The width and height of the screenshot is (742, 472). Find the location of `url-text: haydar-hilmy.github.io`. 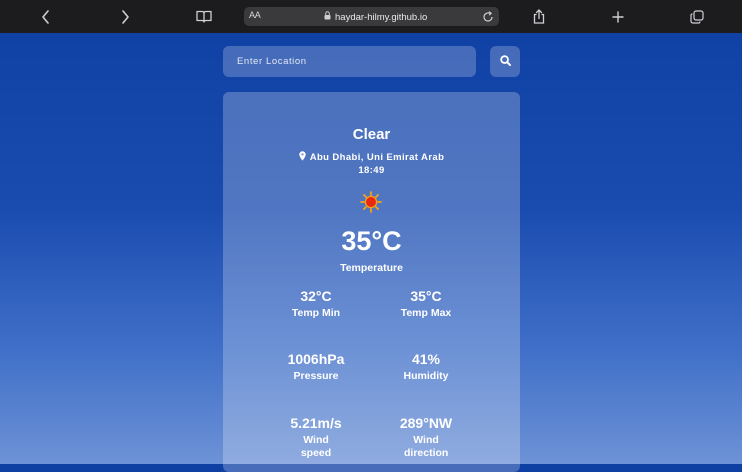

url-text: haydar-hilmy.github.io is located at coordinates (381, 17).